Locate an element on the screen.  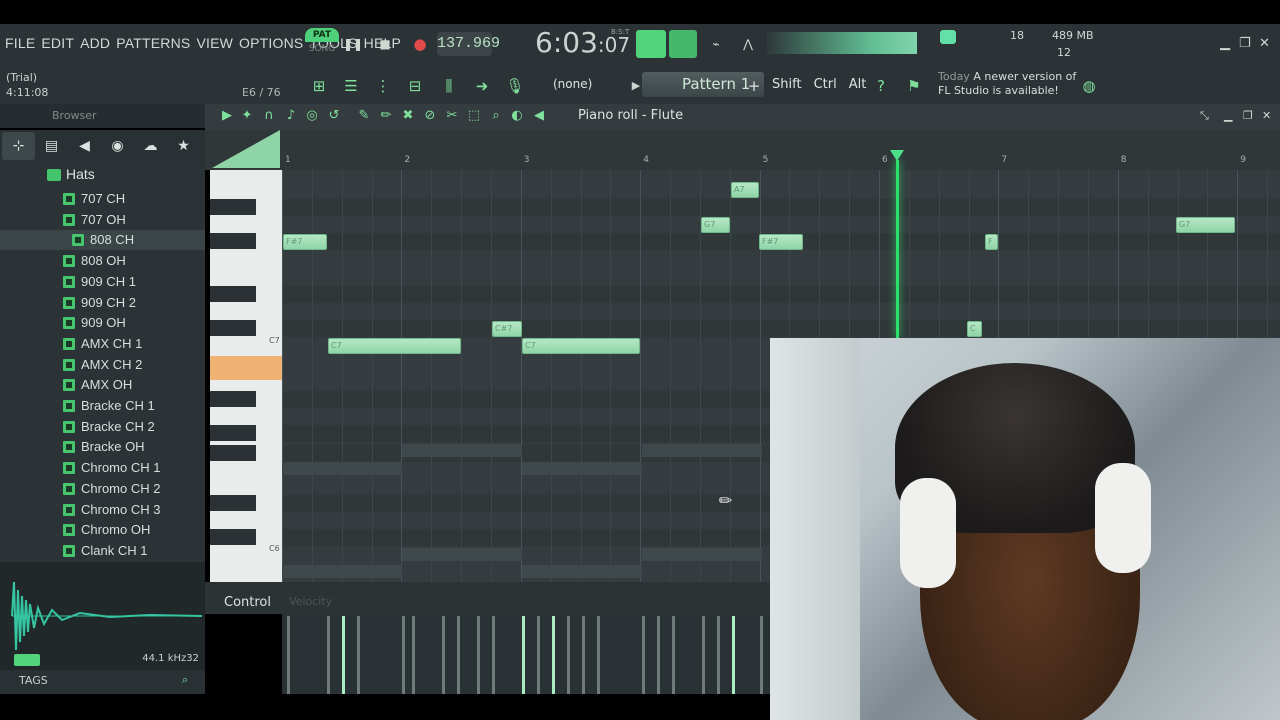
playlist-icon: ⊞ is located at coordinates (319, 86).